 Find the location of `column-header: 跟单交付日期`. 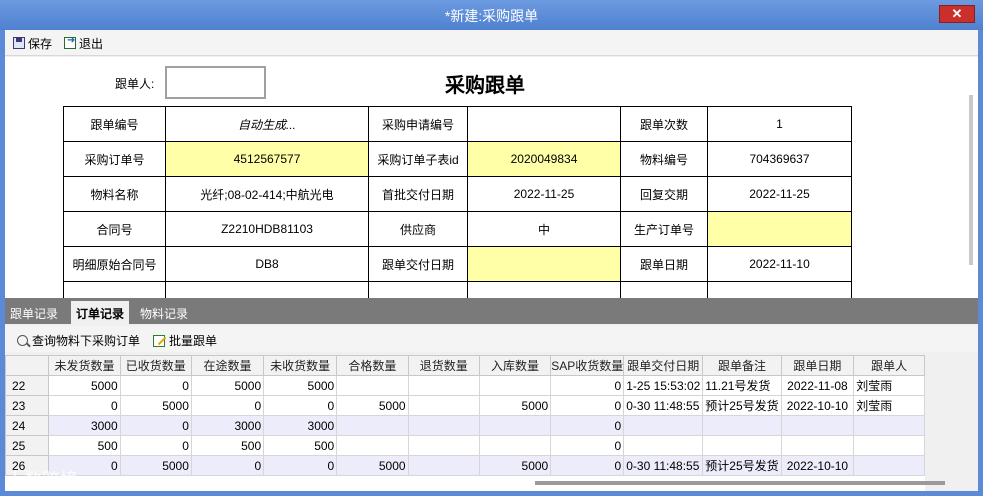

column-header: 跟单交付日期 is located at coordinates (663, 365).